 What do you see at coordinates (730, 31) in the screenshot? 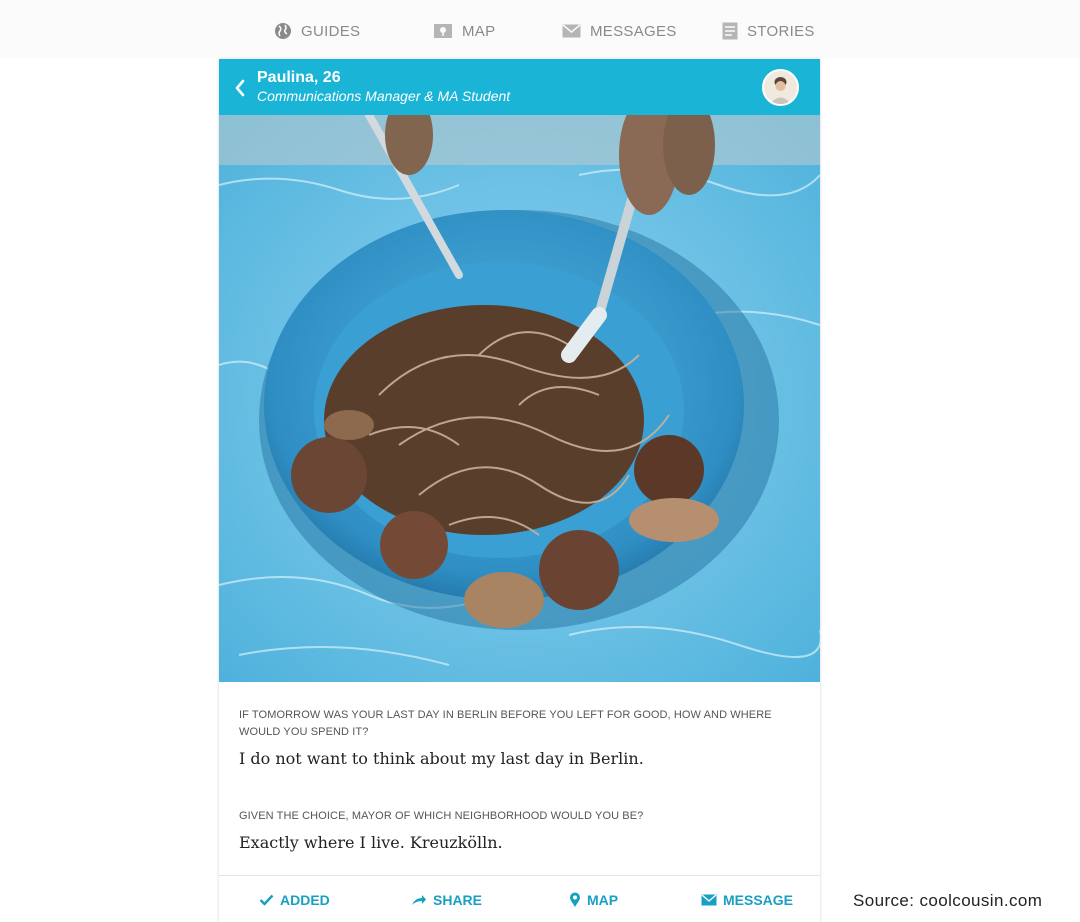
I see `document-icon` at bounding box center [730, 31].